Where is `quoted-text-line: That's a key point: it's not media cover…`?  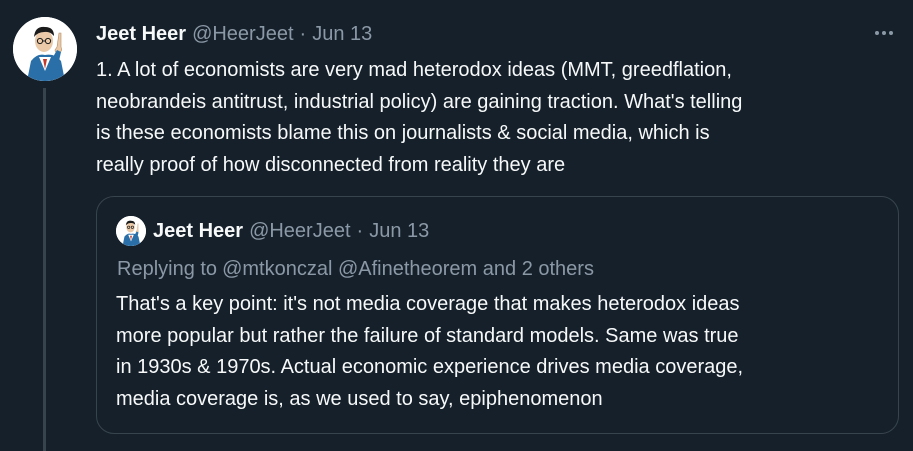 quoted-text-line: That's a key point: it's not media cover… is located at coordinates (428, 304).